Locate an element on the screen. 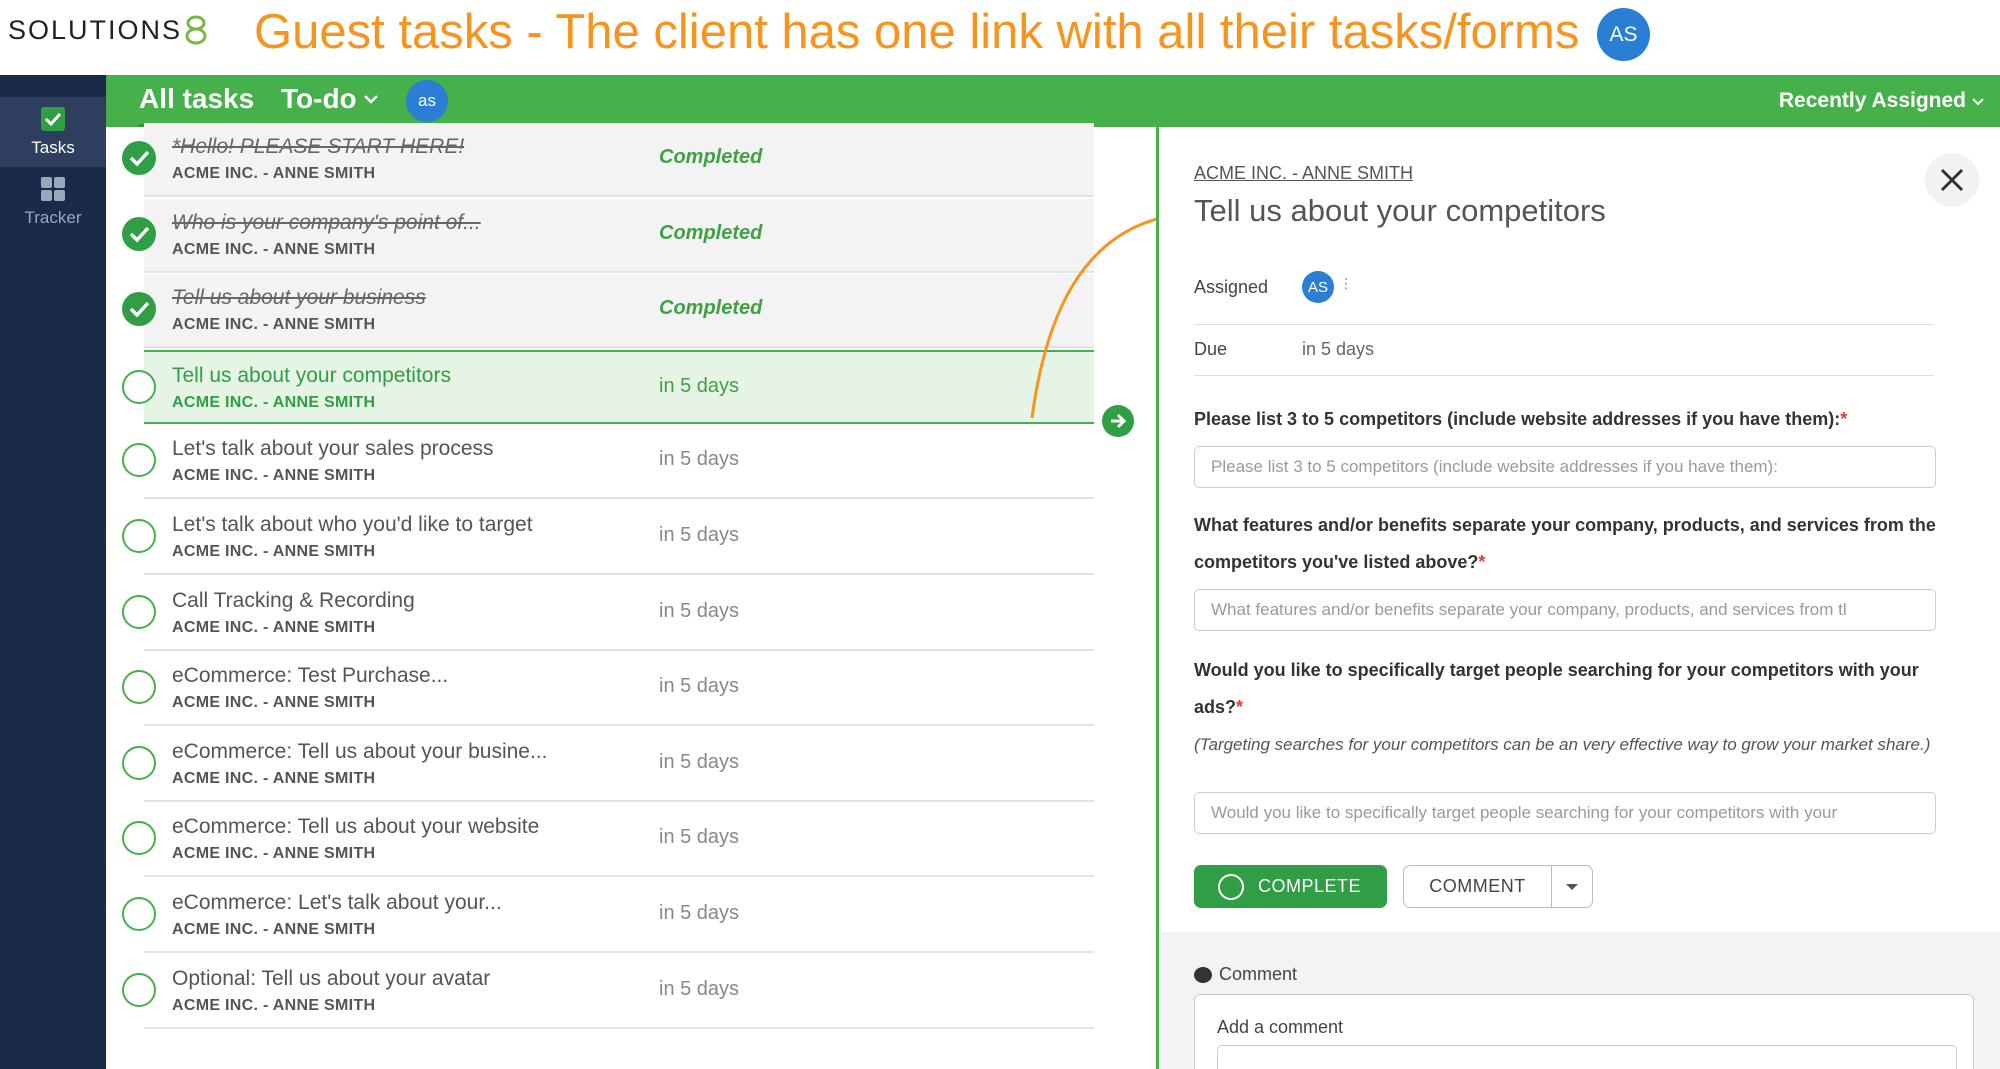 This screenshot has width=2000, height=1069. checkbox-icon is located at coordinates (53, 119).